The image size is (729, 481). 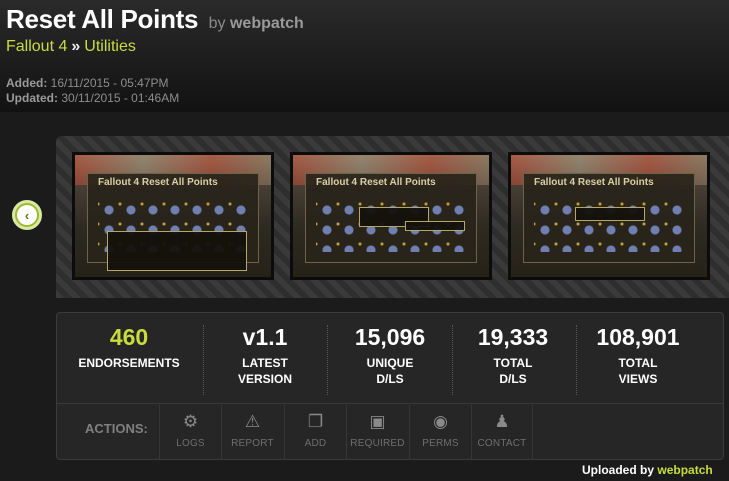 I want to click on action-label: ADD, so click(x=315, y=443).